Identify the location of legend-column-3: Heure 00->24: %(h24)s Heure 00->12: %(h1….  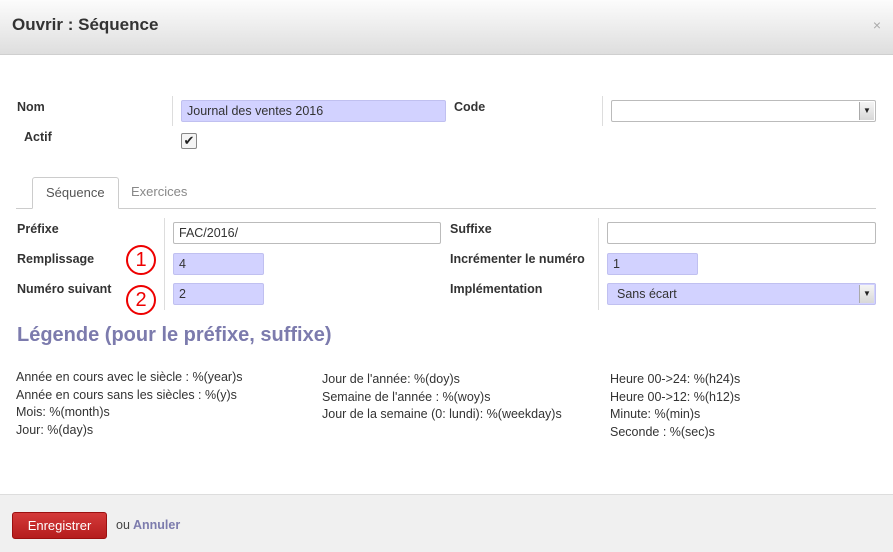
(675, 406).